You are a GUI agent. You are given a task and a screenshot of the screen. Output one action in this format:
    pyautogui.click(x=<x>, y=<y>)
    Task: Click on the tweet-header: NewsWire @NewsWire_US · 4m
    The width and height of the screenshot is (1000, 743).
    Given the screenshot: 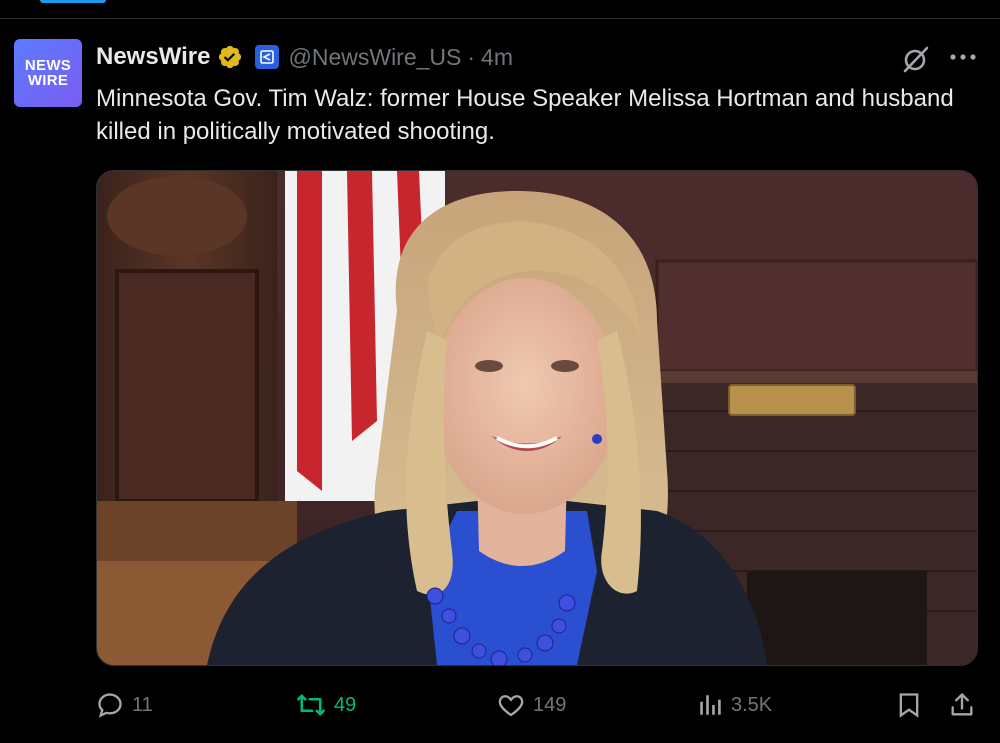 What is the action you would take?
    pyautogui.click(x=304, y=57)
    